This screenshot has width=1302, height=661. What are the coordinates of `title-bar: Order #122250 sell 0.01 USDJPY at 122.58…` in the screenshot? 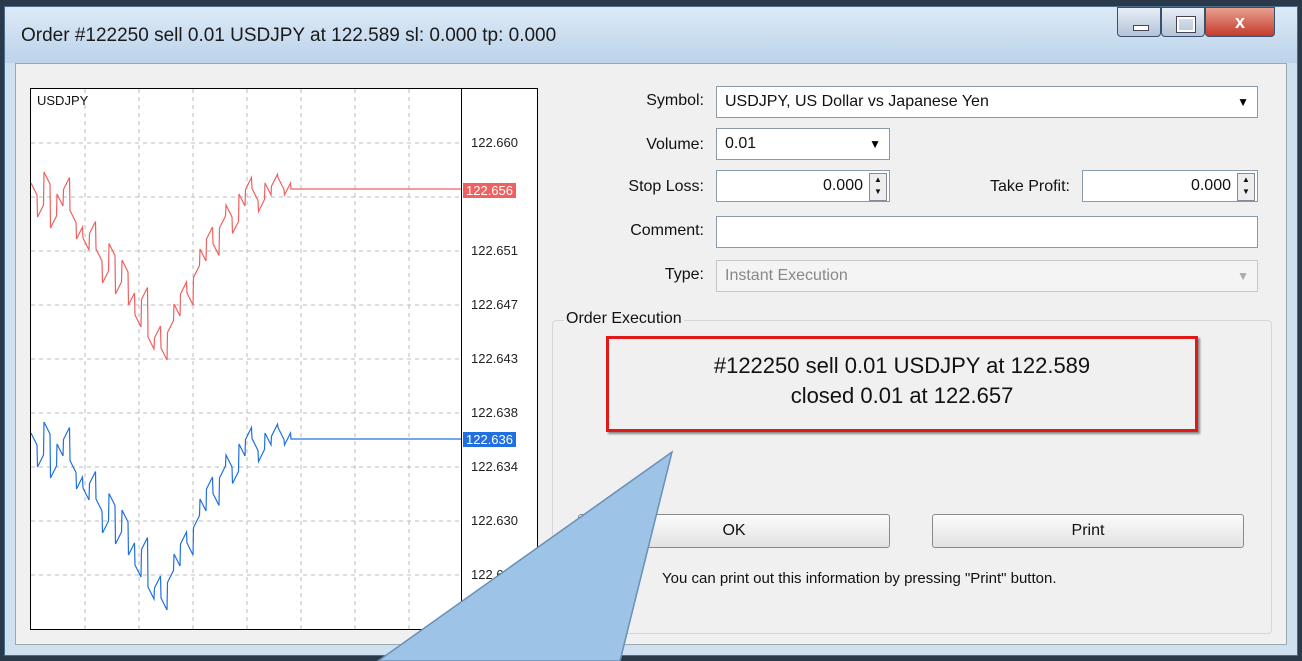 It's located at (651, 35).